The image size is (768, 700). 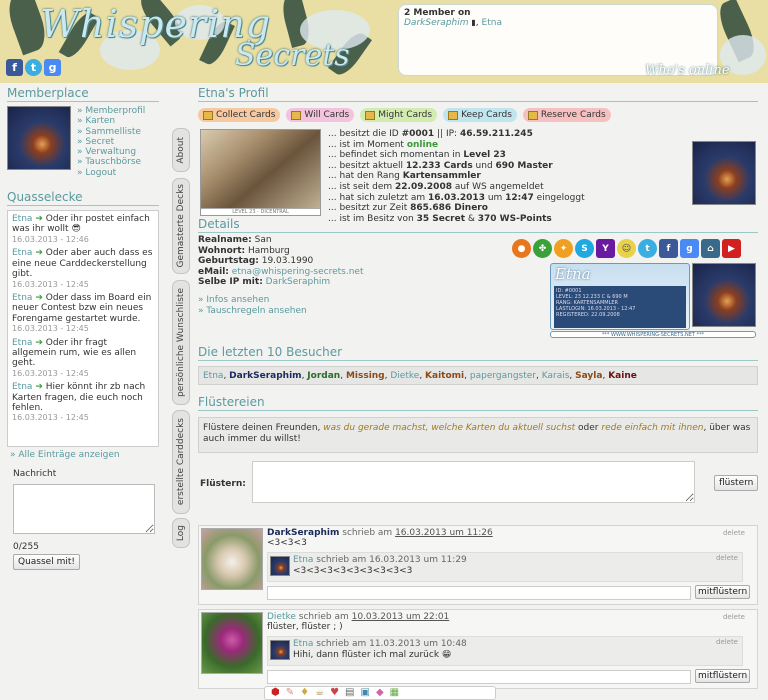 I want to click on user-avatar, so click(x=39, y=138).